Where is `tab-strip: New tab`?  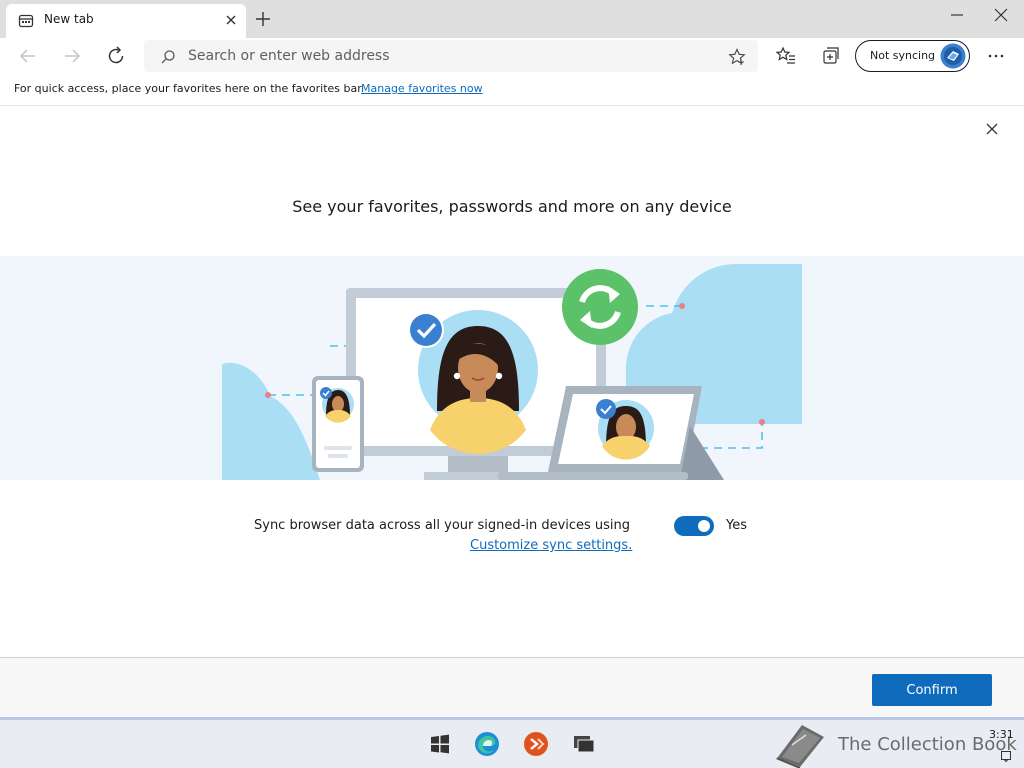
tab-strip: New tab is located at coordinates (512, 19).